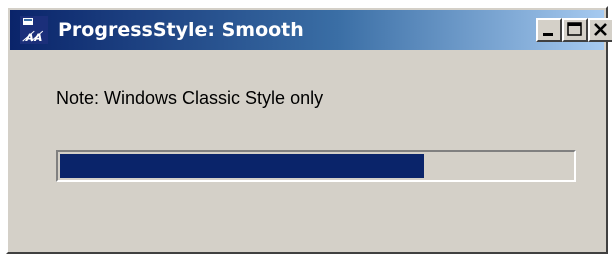  I want to click on progress-track, so click(316, 166).